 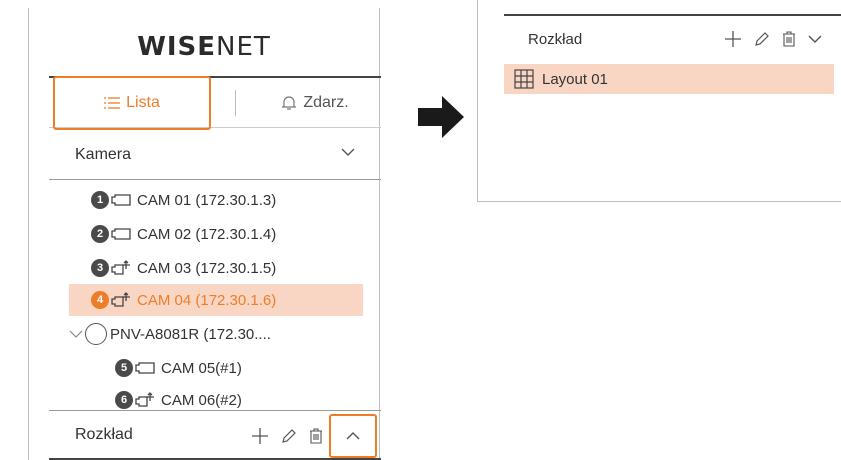 What do you see at coordinates (207, 300) in the screenshot?
I see `camera-label: CAM 04 (172.30.1.6)` at bounding box center [207, 300].